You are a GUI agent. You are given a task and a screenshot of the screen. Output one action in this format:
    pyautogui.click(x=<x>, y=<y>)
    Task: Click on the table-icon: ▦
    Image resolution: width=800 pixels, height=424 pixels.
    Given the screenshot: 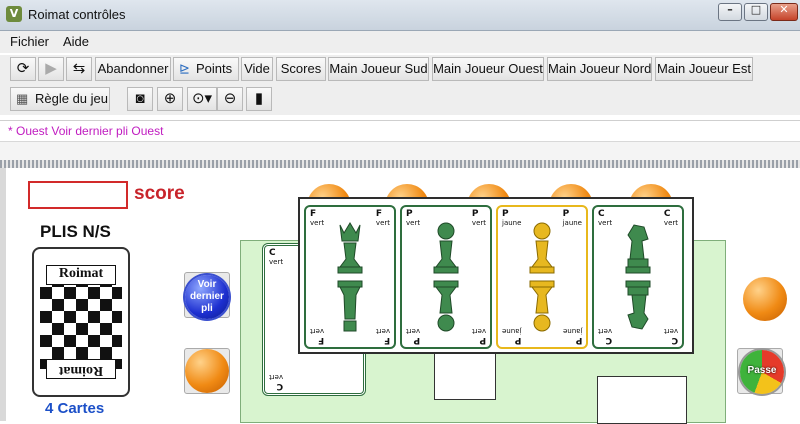 What is the action you would take?
    pyautogui.click(x=22, y=98)
    